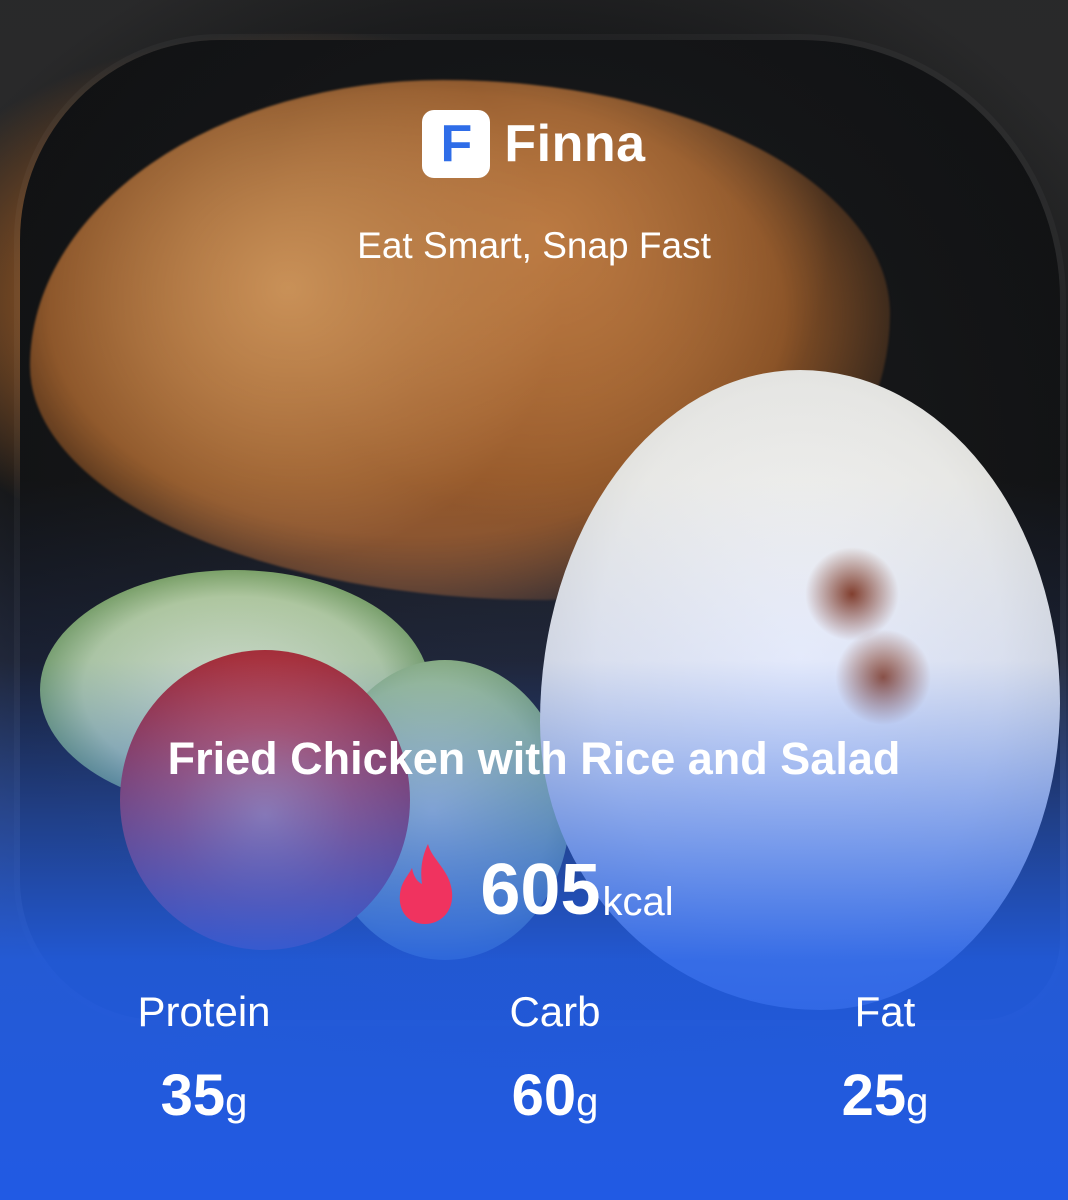 The image size is (1068, 1200). I want to click on calories-display: 605 kcal, so click(534, 884).